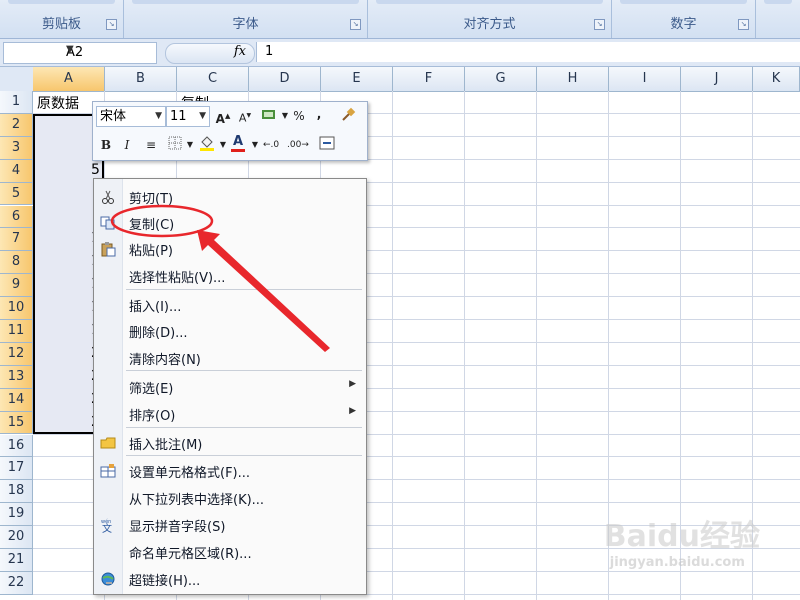  I want to click on fill-color-icon, so click(207, 143).